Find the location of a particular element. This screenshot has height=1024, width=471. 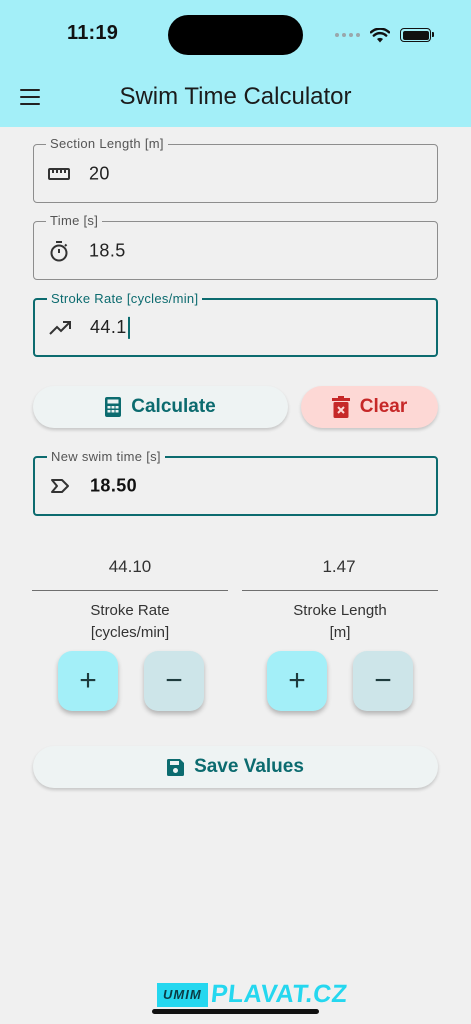

stroke-rate-increment-button: + is located at coordinates (88, 681).